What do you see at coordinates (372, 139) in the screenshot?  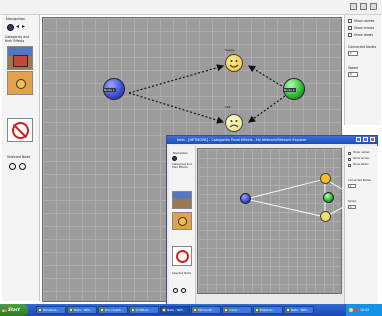 I see `inner-close-button` at bounding box center [372, 139].